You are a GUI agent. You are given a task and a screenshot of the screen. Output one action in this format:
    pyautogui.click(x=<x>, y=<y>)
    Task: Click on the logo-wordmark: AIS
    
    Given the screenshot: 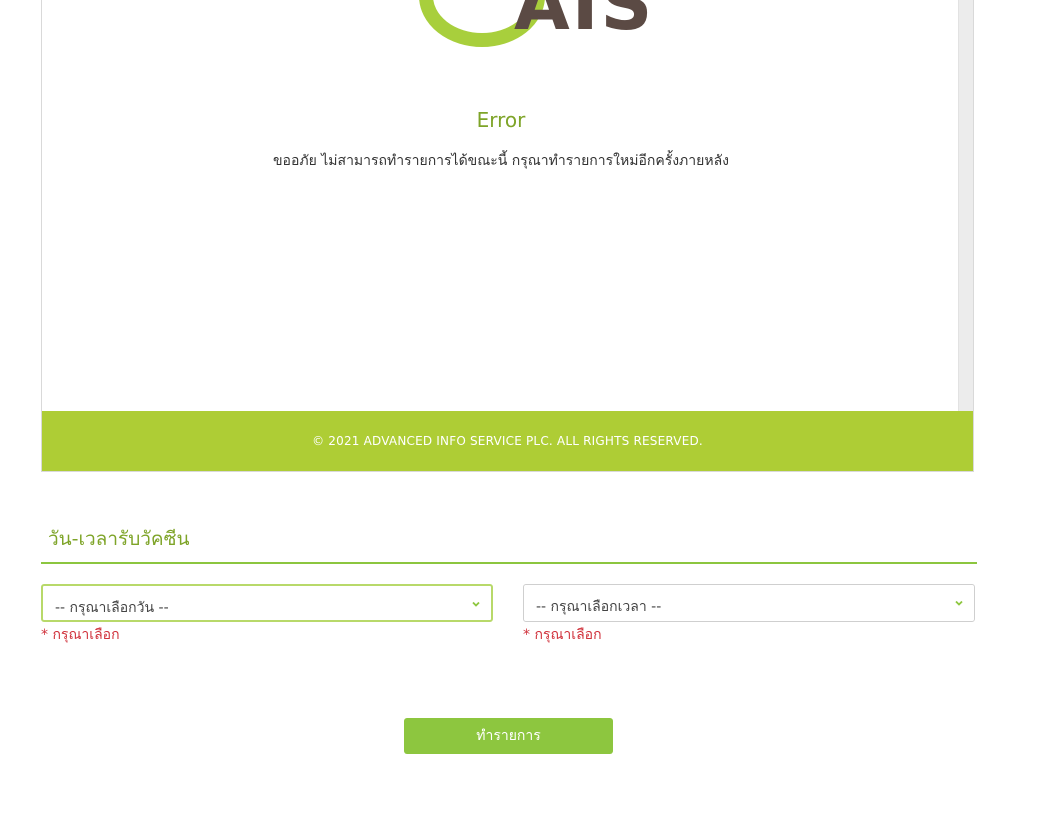 What is the action you would take?
    pyautogui.click(x=584, y=23)
    